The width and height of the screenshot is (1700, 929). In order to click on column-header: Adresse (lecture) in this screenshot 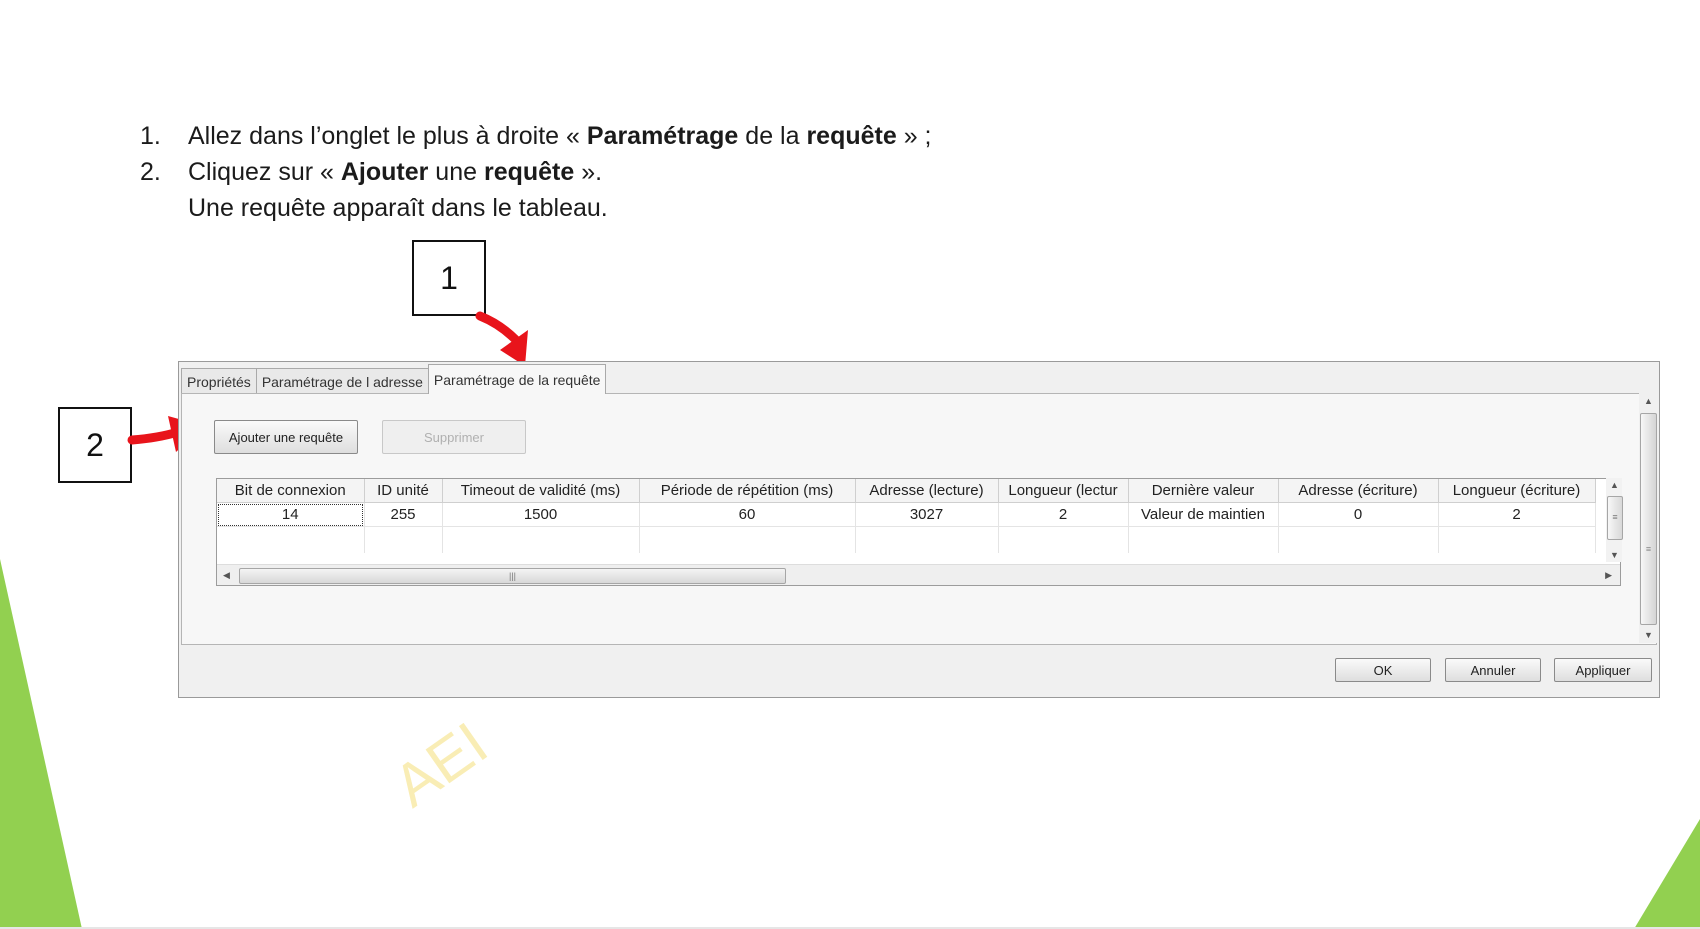, I will do `click(927, 491)`.